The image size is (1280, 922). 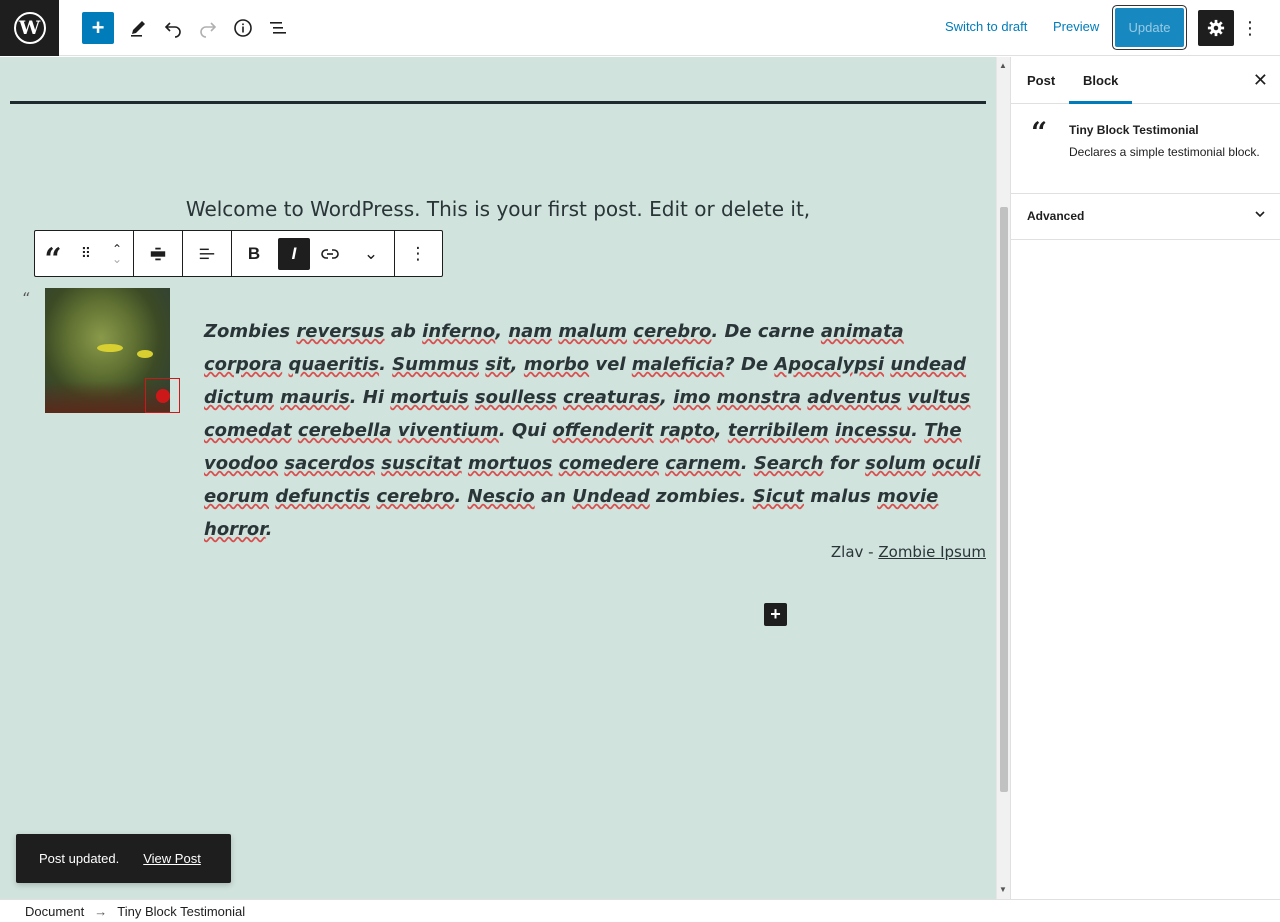 I want to click on misspelled-word: vultus, so click(x=939, y=397).